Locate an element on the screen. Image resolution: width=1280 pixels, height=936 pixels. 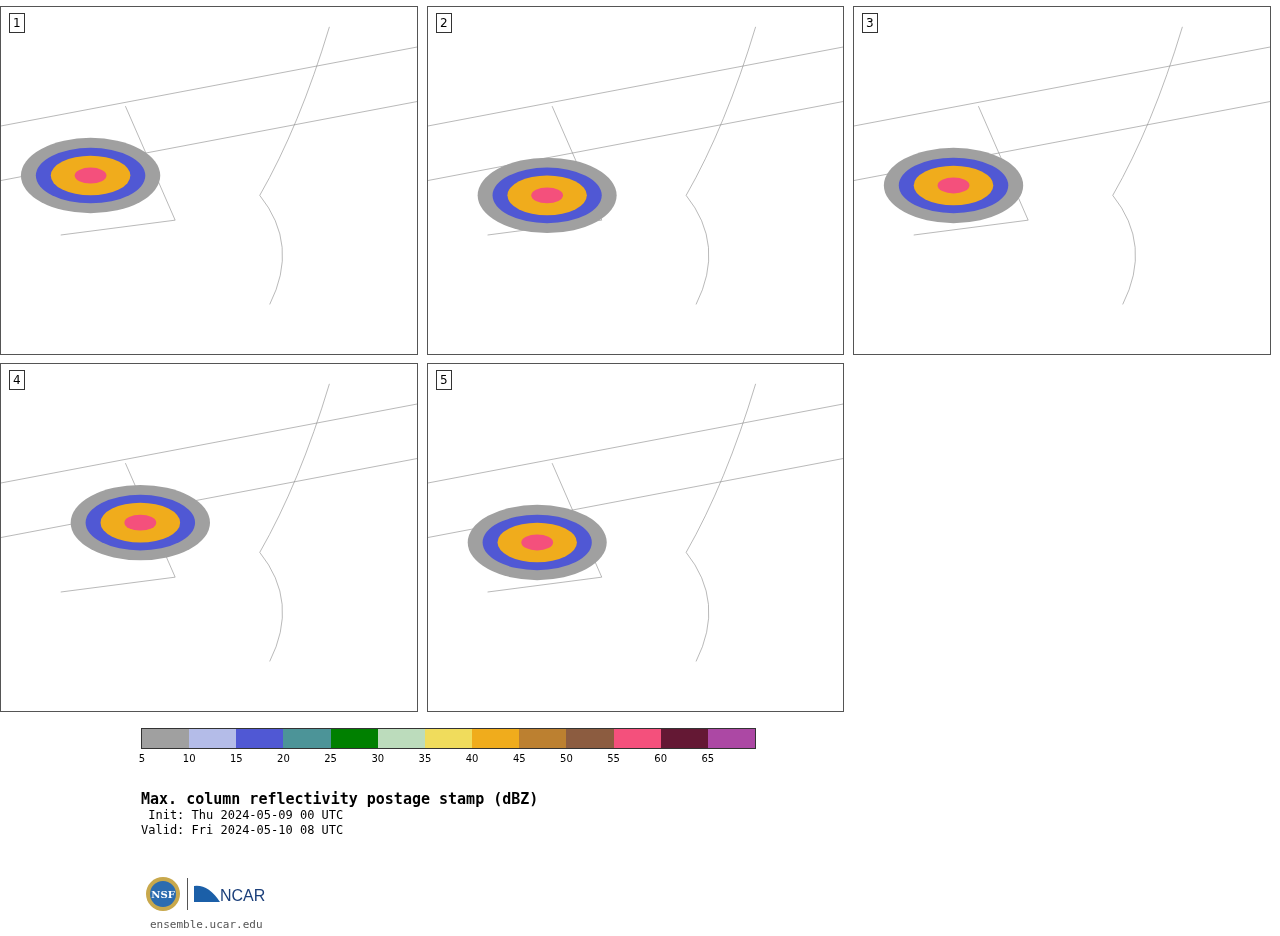
panel-number-label: 2 is located at coordinates (444, 23).